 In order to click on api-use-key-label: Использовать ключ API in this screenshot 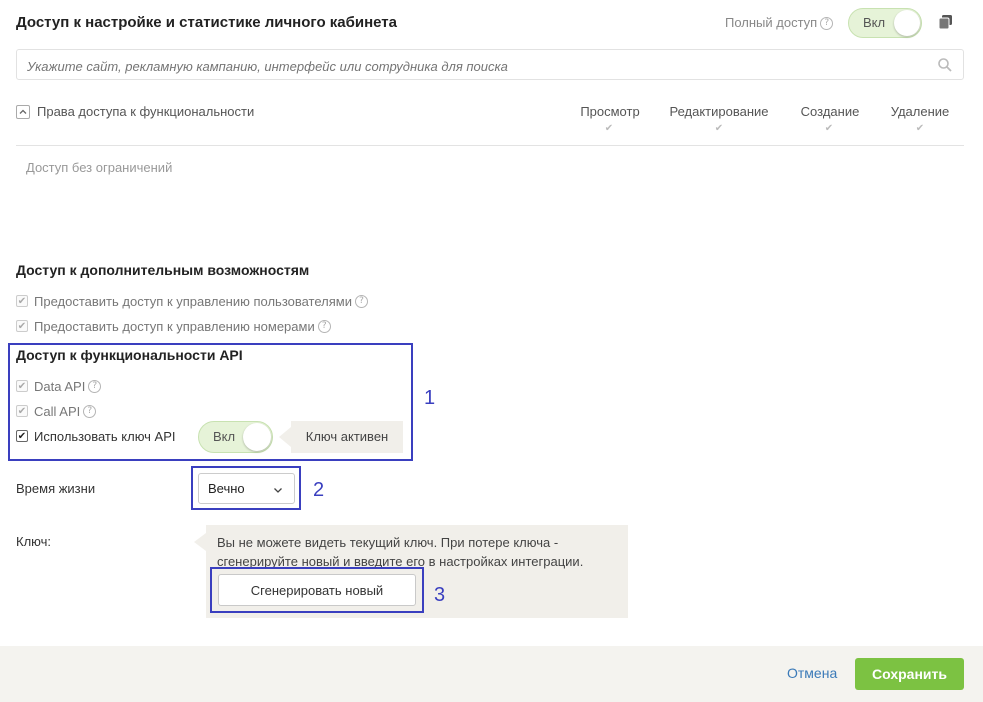, I will do `click(105, 436)`.